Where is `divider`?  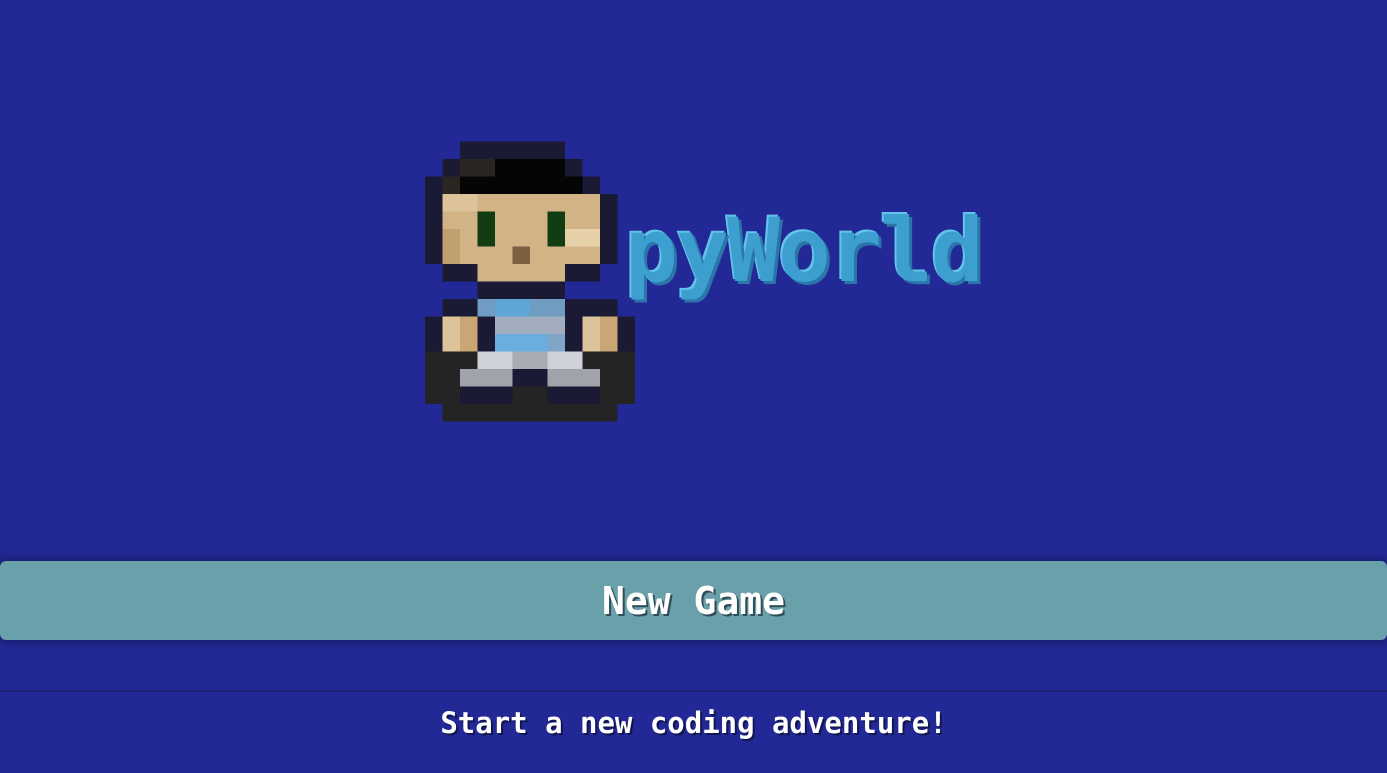 divider is located at coordinates (693, 691).